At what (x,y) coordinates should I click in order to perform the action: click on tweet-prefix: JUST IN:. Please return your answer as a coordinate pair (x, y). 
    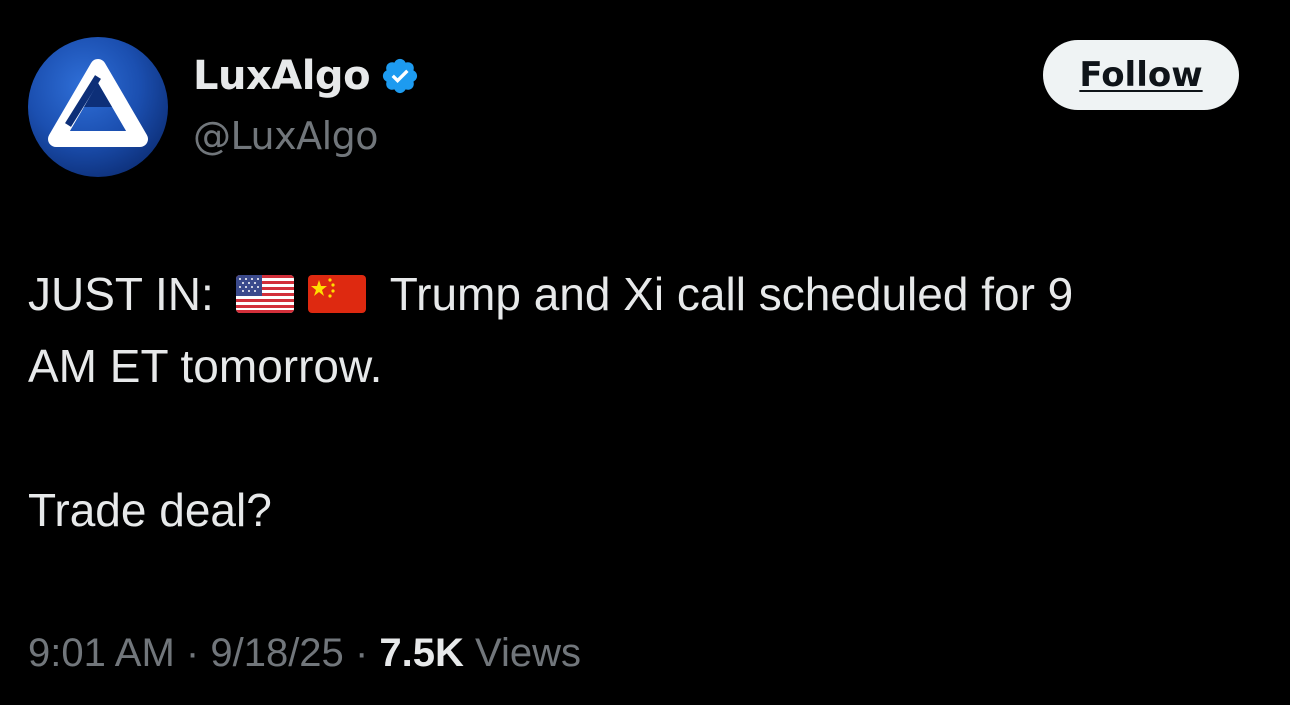
    Looking at the image, I should click on (121, 294).